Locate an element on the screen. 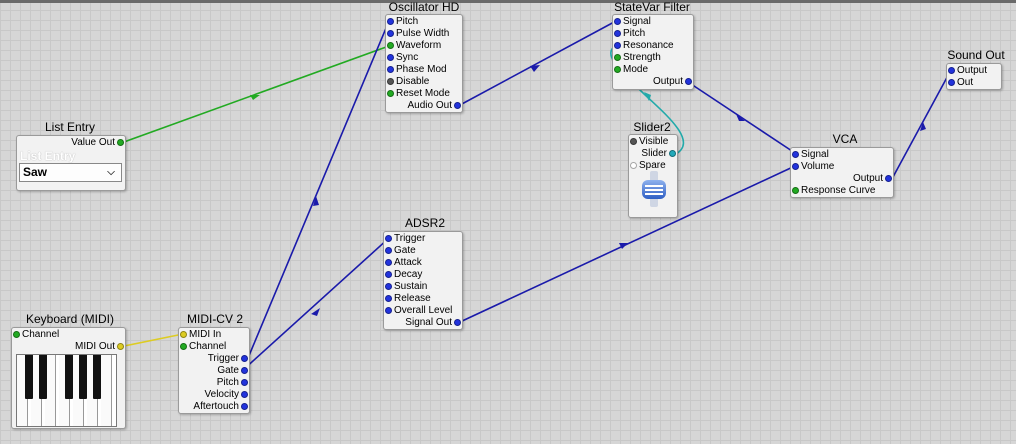 The height and width of the screenshot is (444, 1016). vca-node: Signal Volume Output Response Curve is located at coordinates (842, 172).